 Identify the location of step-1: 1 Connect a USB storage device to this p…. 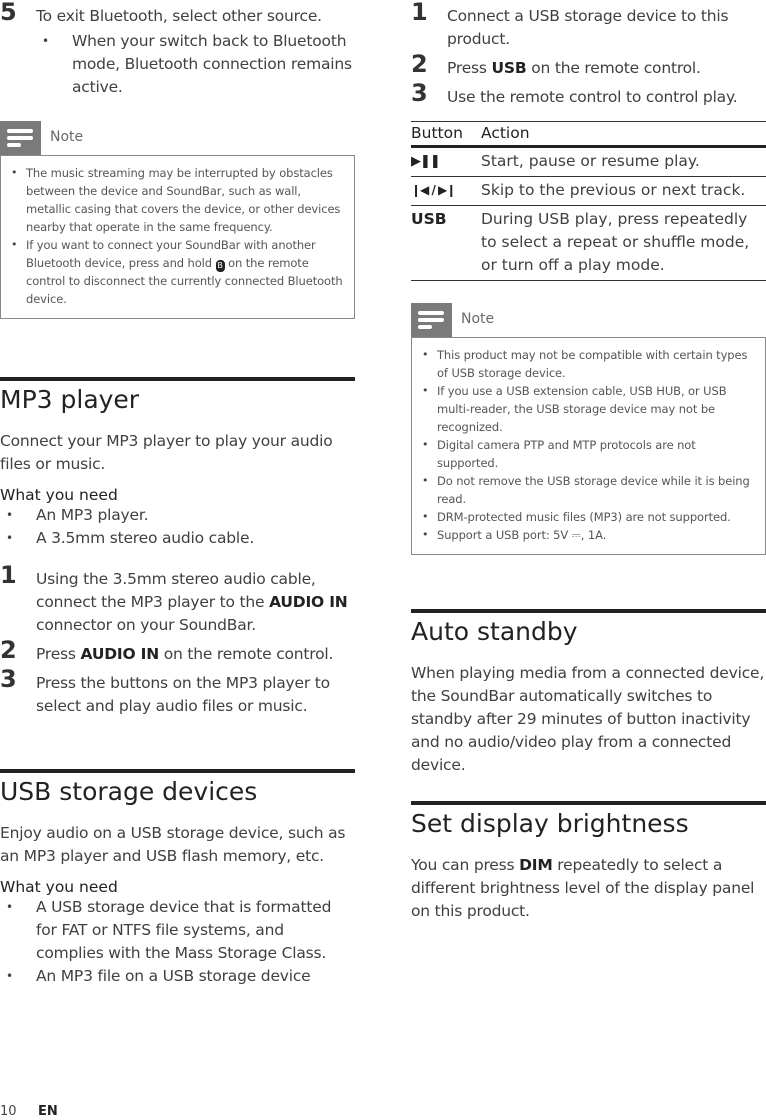
(581, 25).